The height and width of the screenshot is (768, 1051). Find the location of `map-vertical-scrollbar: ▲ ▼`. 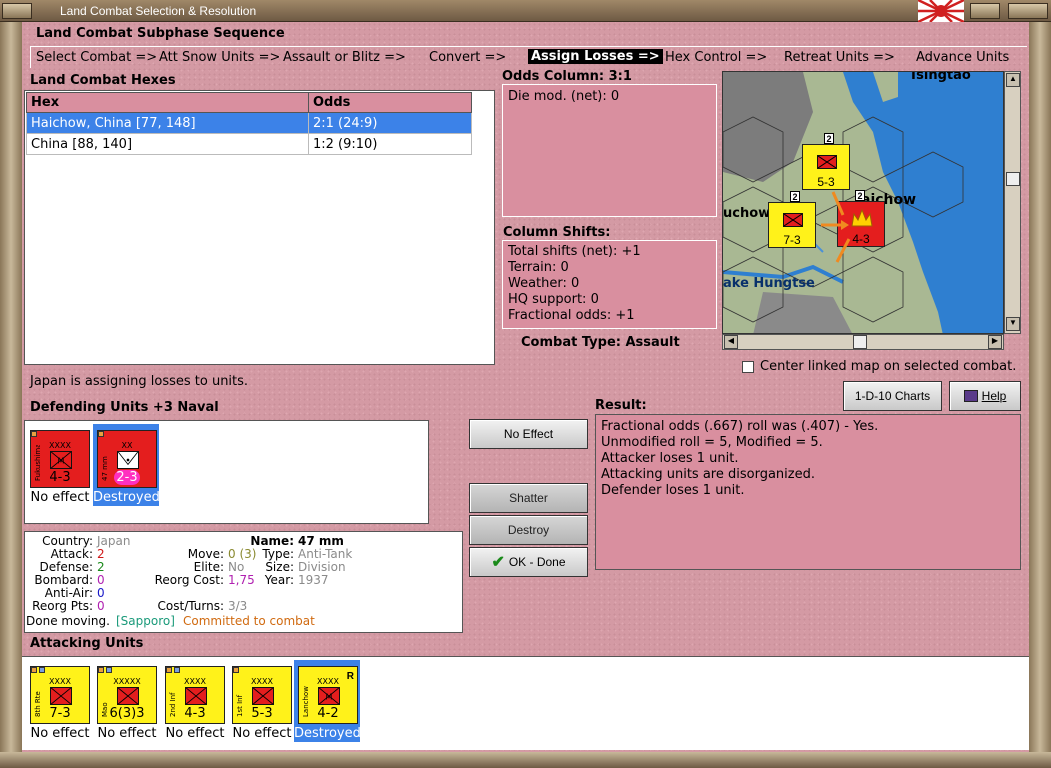

map-vertical-scrollbar: ▲ ▼ is located at coordinates (1012, 202).